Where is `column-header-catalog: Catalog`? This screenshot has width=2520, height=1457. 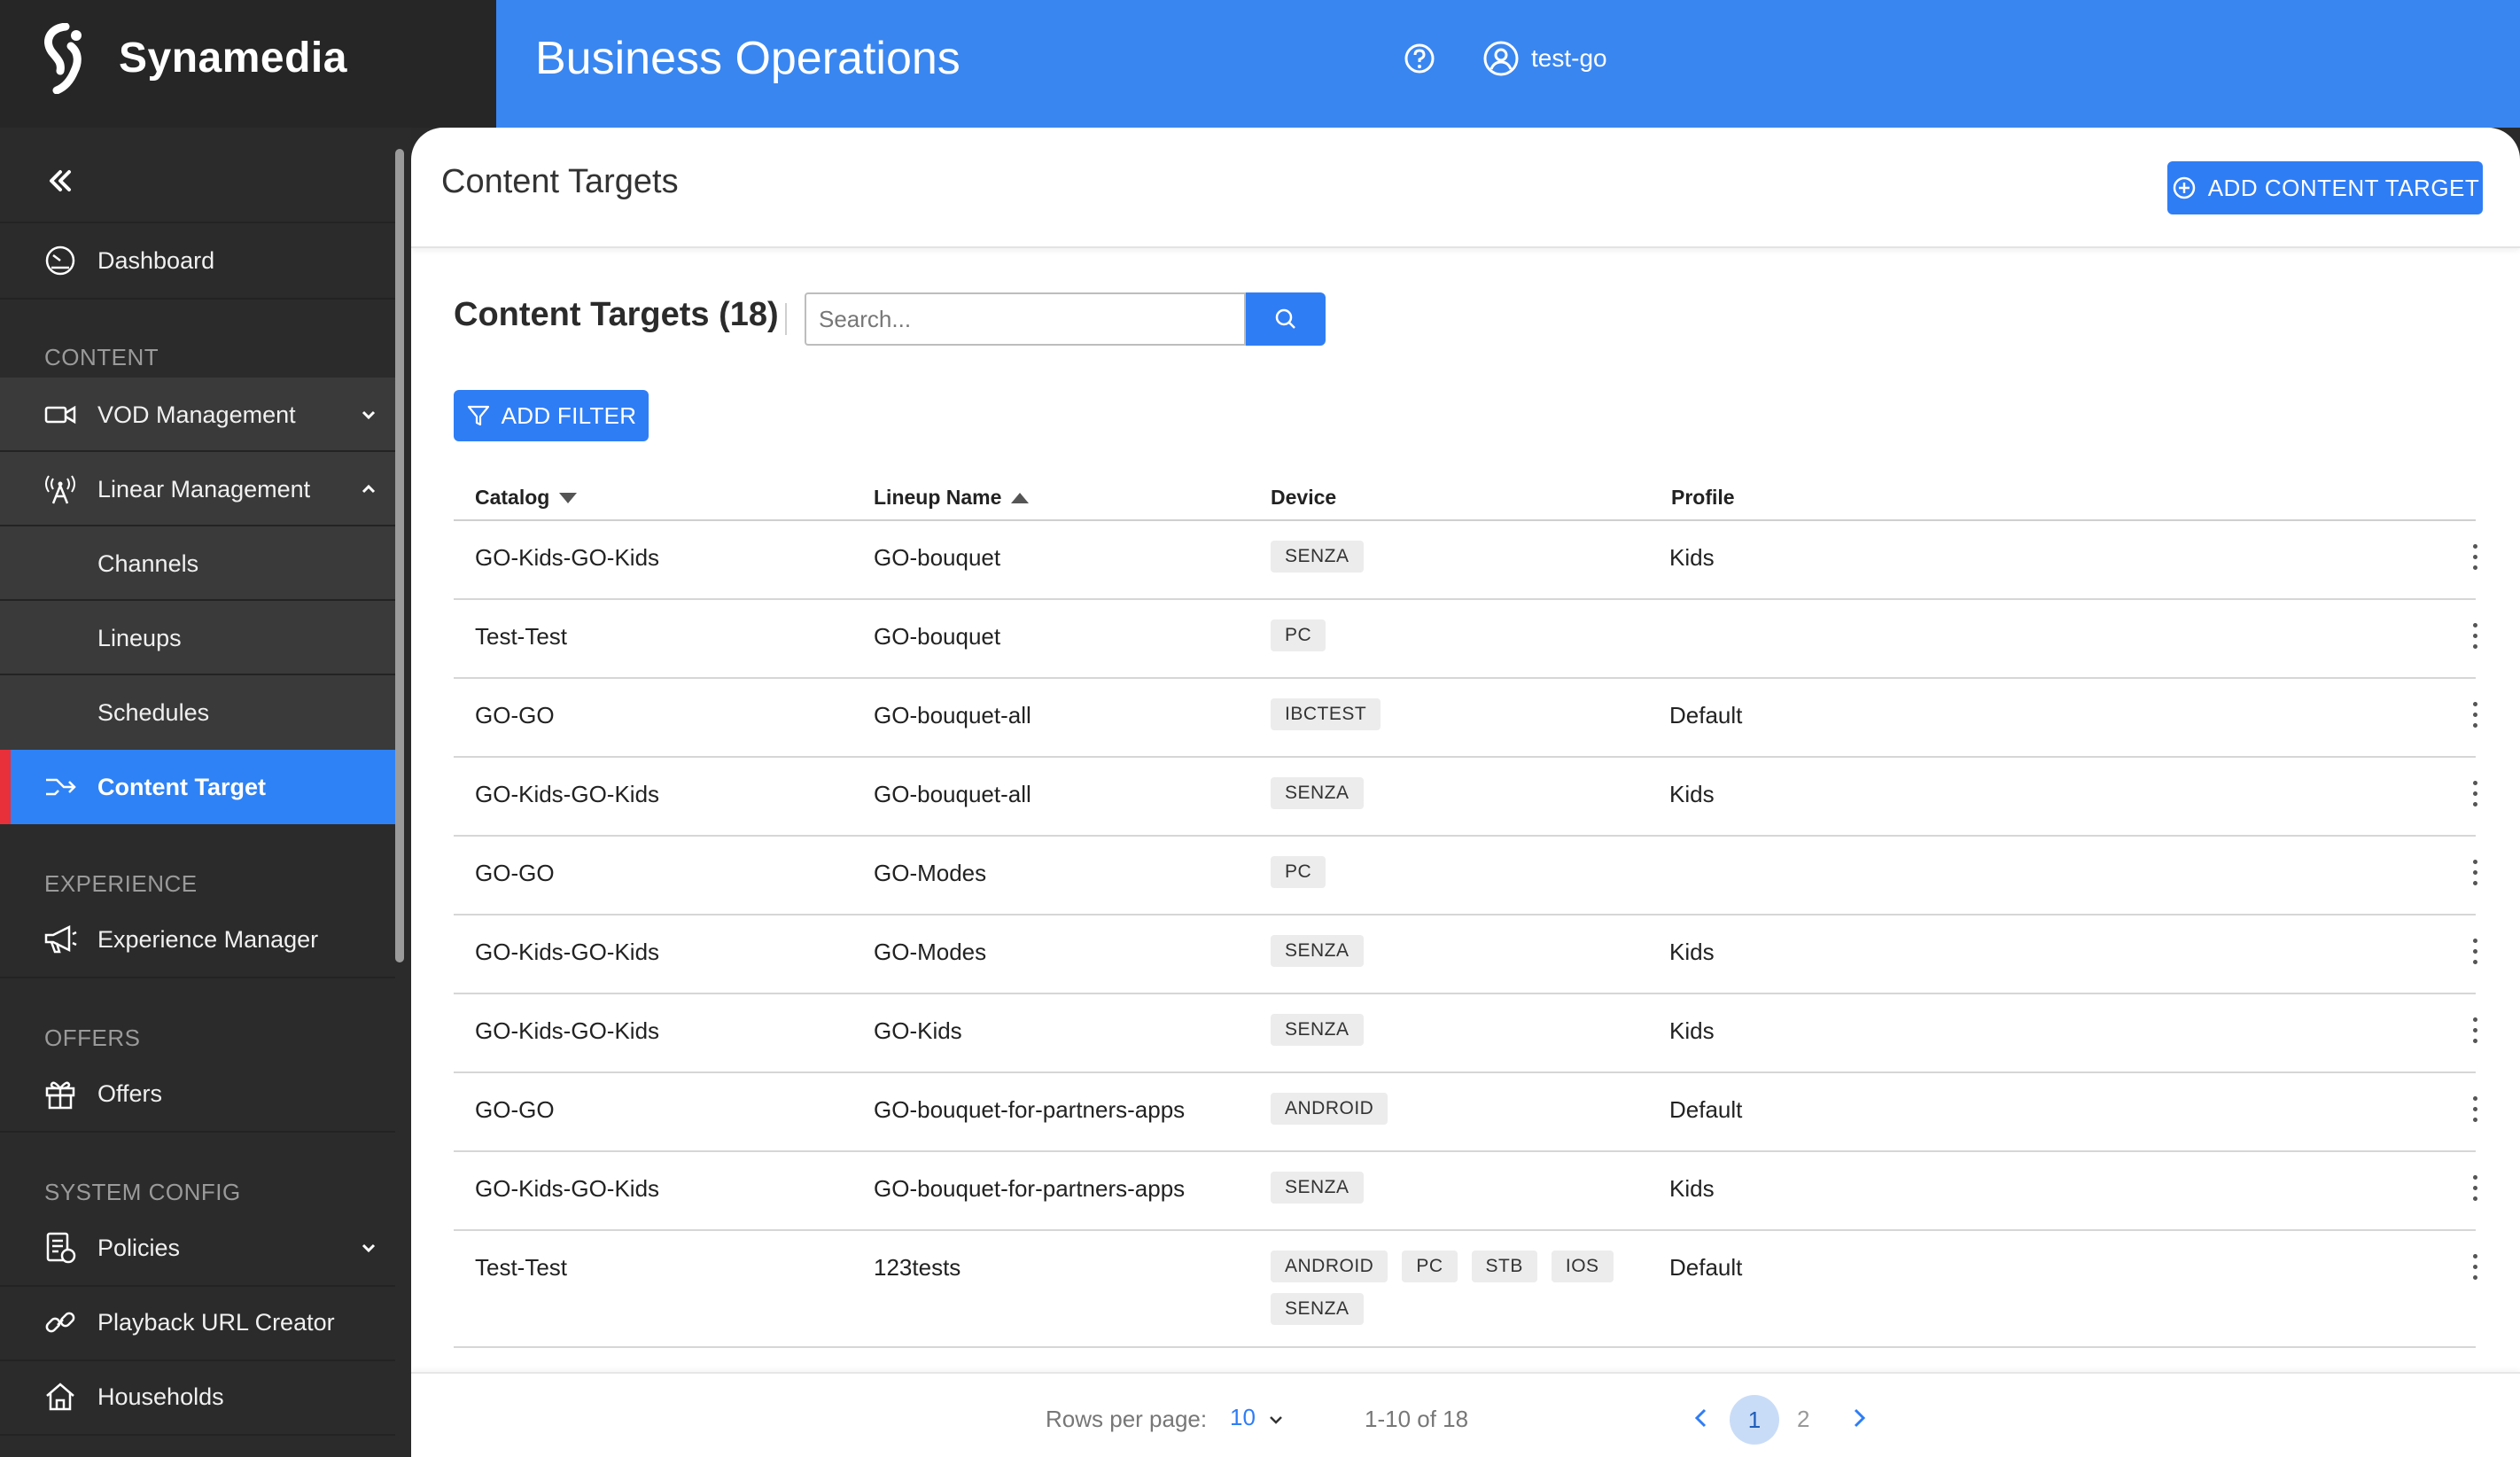 column-header-catalog: Catalog is located at coordinates (526, 498).